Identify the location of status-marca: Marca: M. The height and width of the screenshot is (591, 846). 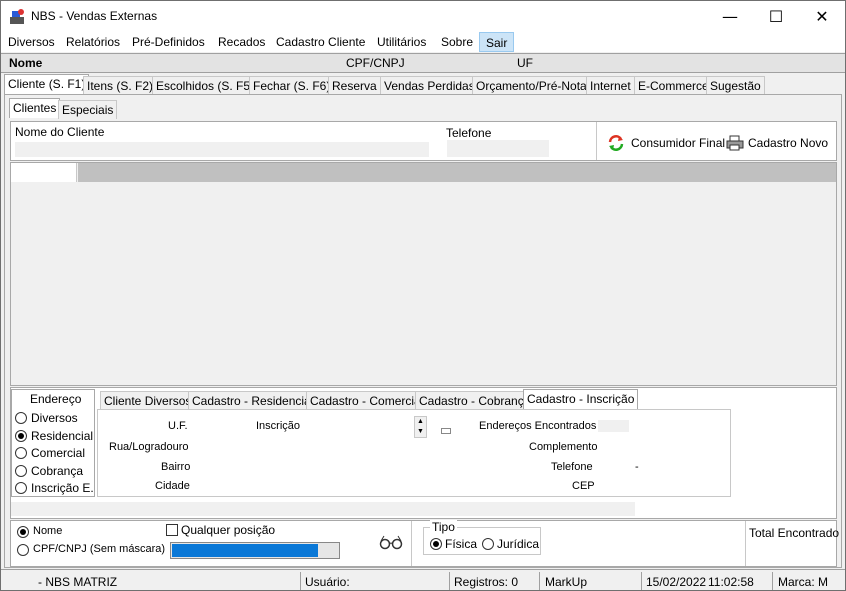
(803, 582).